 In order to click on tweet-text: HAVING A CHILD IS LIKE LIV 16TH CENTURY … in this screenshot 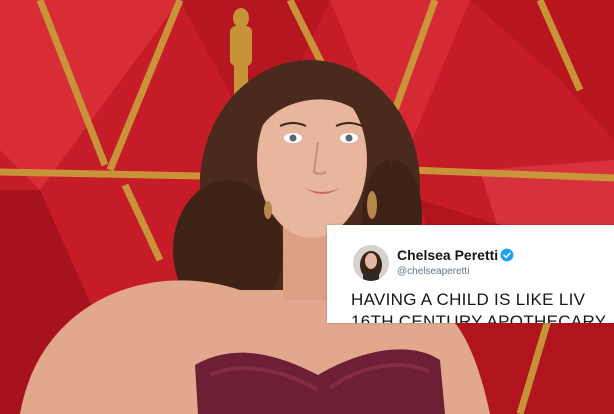, I will do `click(482, 306)`.